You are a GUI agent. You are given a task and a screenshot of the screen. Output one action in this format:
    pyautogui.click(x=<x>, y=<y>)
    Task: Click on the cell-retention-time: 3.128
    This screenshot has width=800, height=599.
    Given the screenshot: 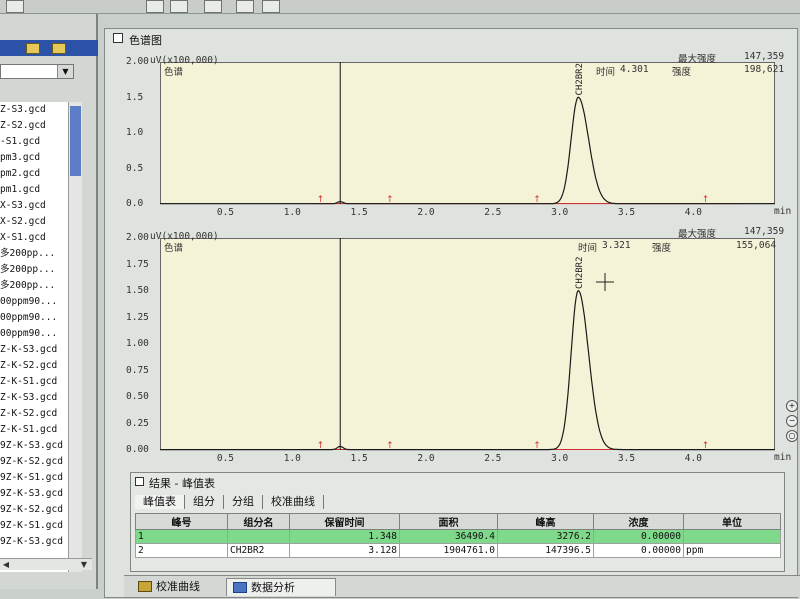 What is the action you would take?
    pyautogui.click(x=344, y=550)
    